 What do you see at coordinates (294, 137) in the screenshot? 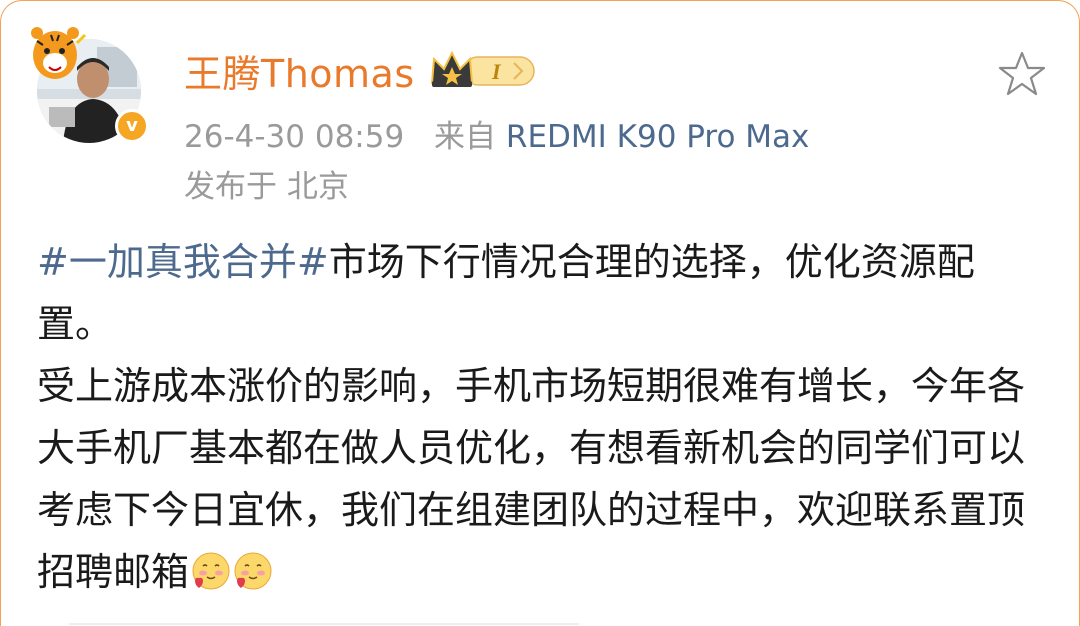
I see `post-date: 26-4-30 08:59` at bounding box center [294, 137].